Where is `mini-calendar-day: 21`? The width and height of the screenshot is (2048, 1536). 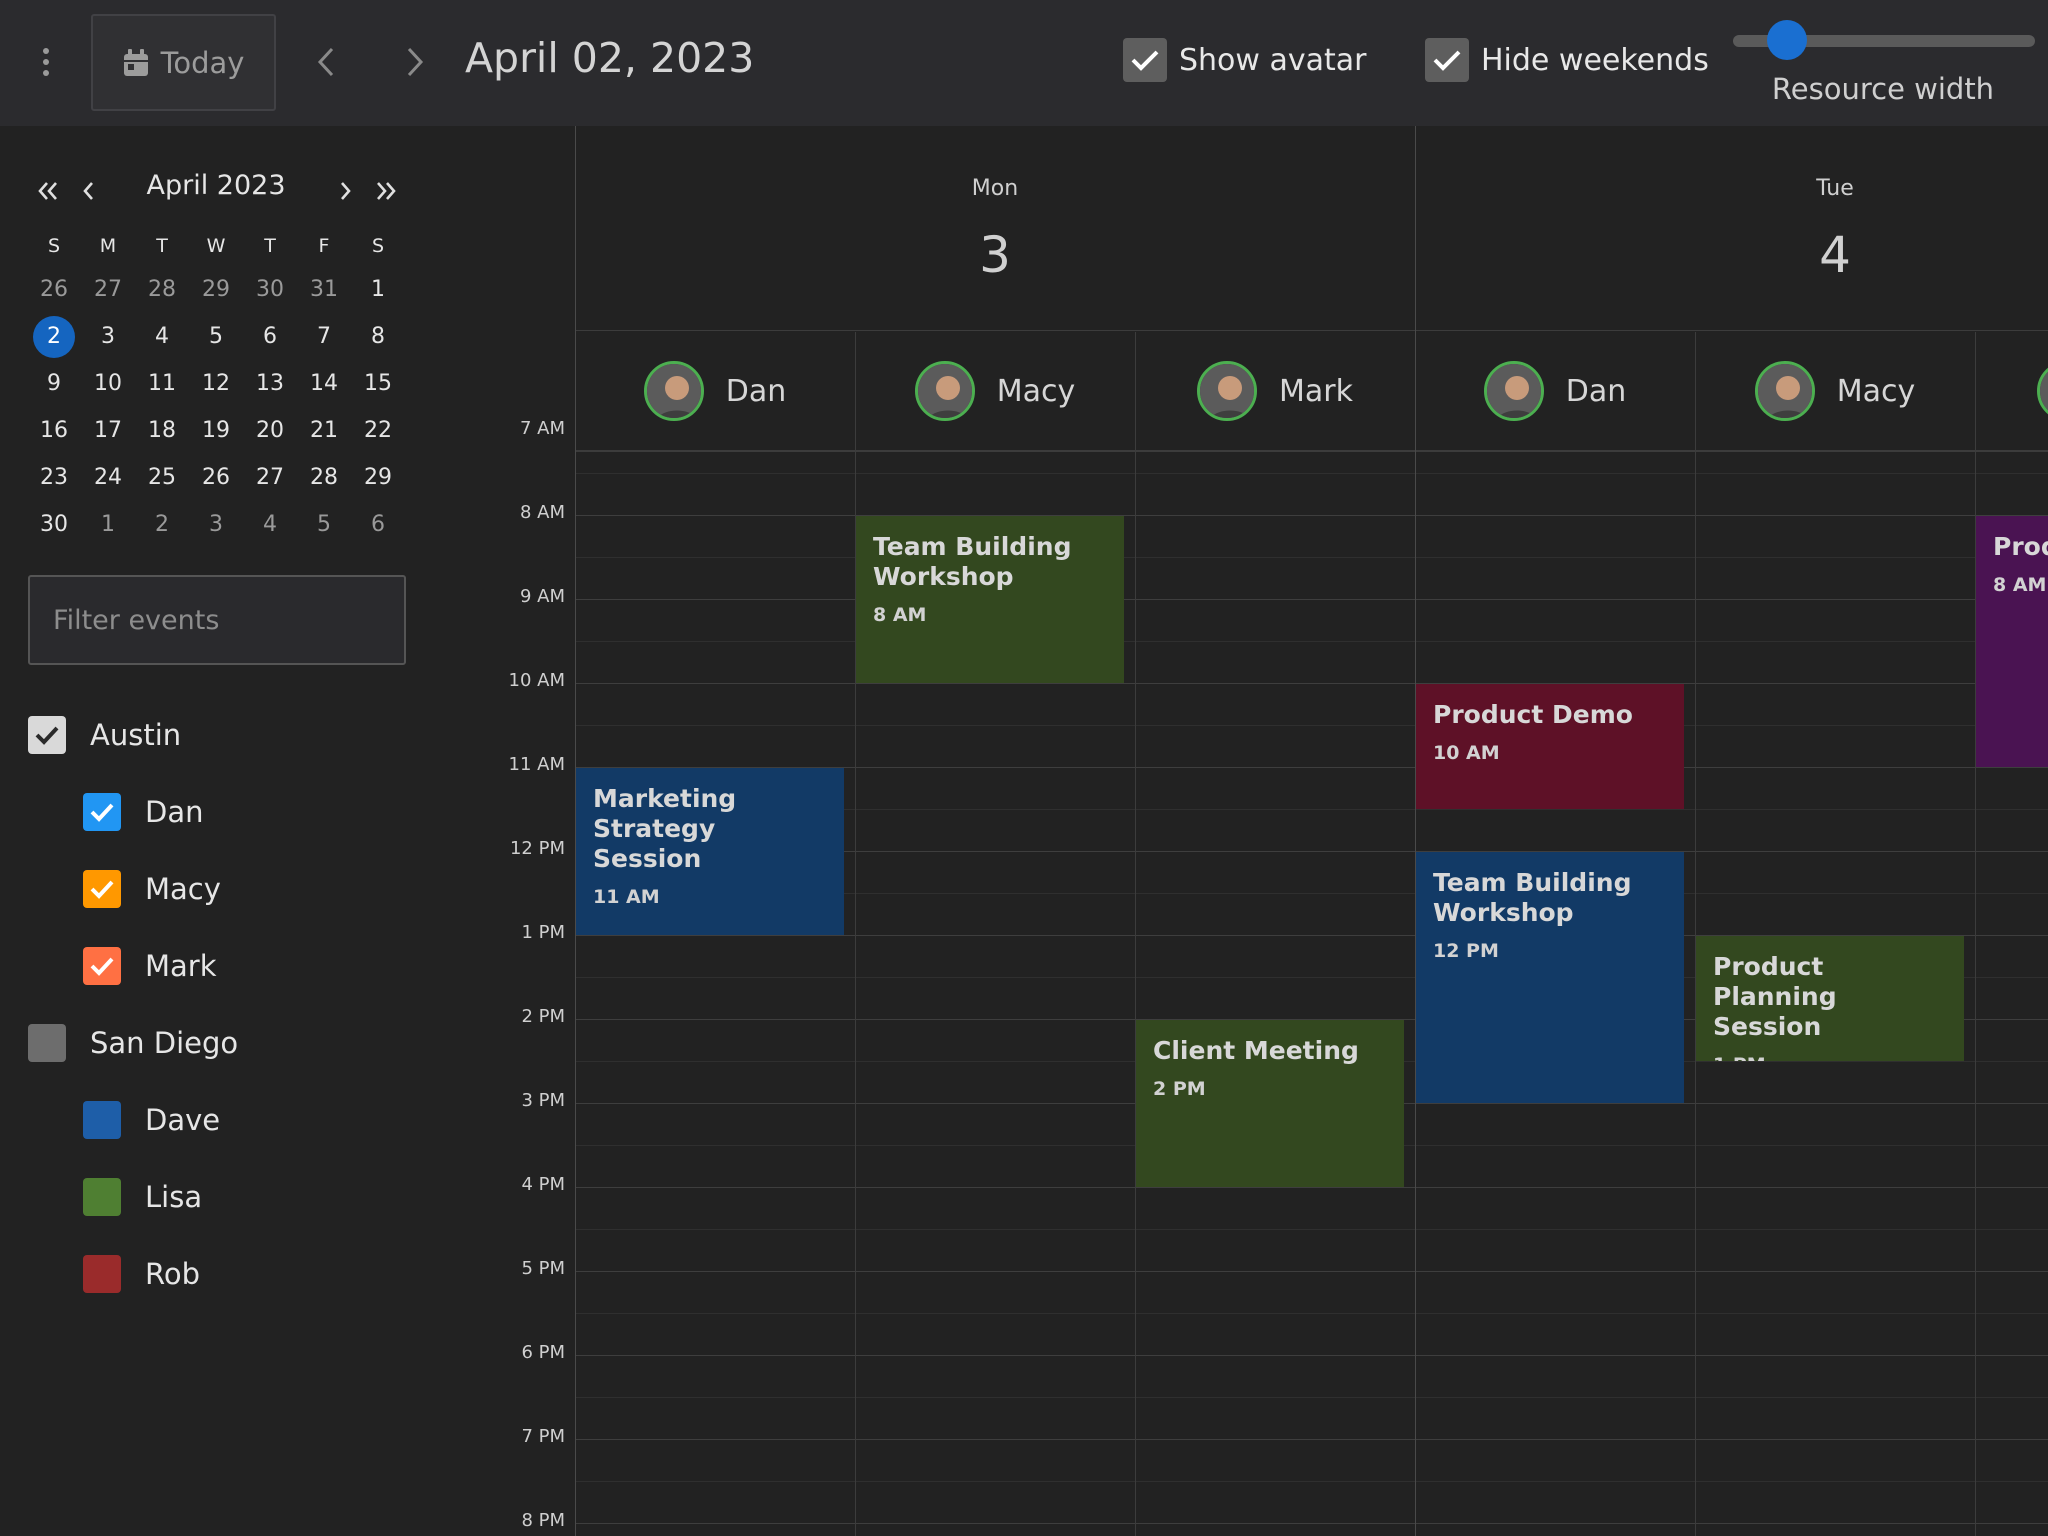
mini-calendar-day: 21 is located at coordinates (324, 430).